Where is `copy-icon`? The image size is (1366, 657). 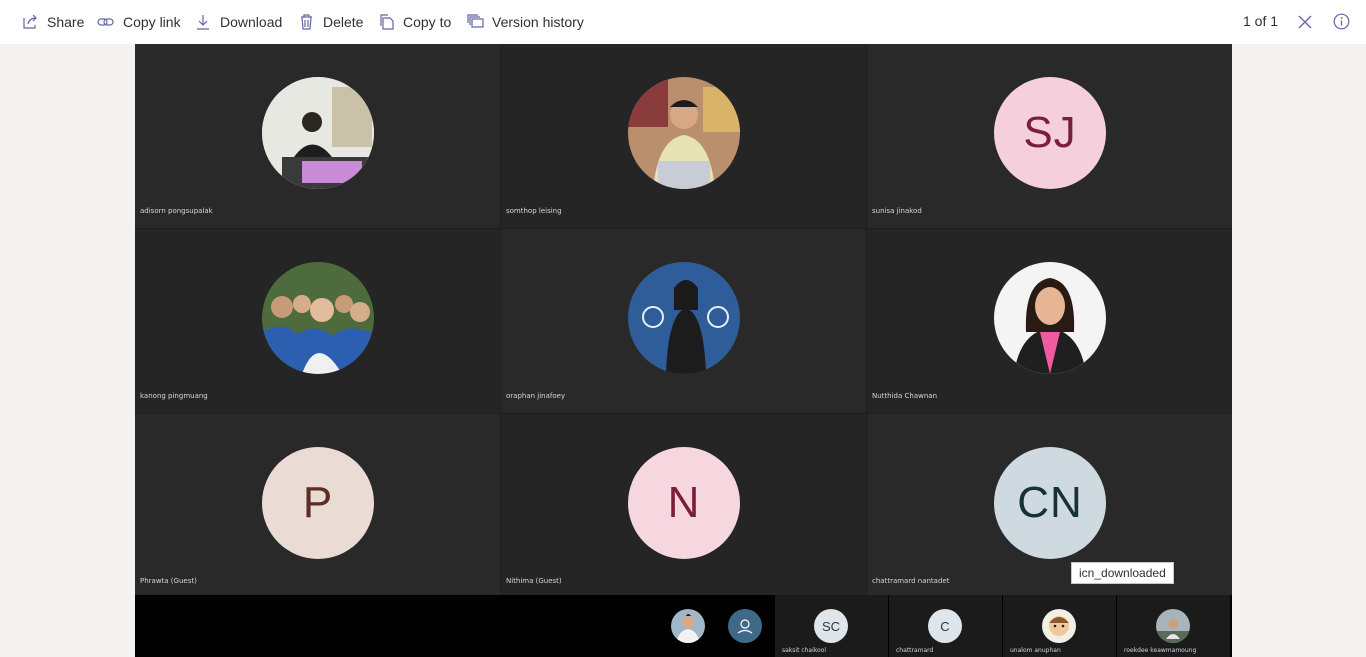
copy-icon is located at coordinates (387, 22).